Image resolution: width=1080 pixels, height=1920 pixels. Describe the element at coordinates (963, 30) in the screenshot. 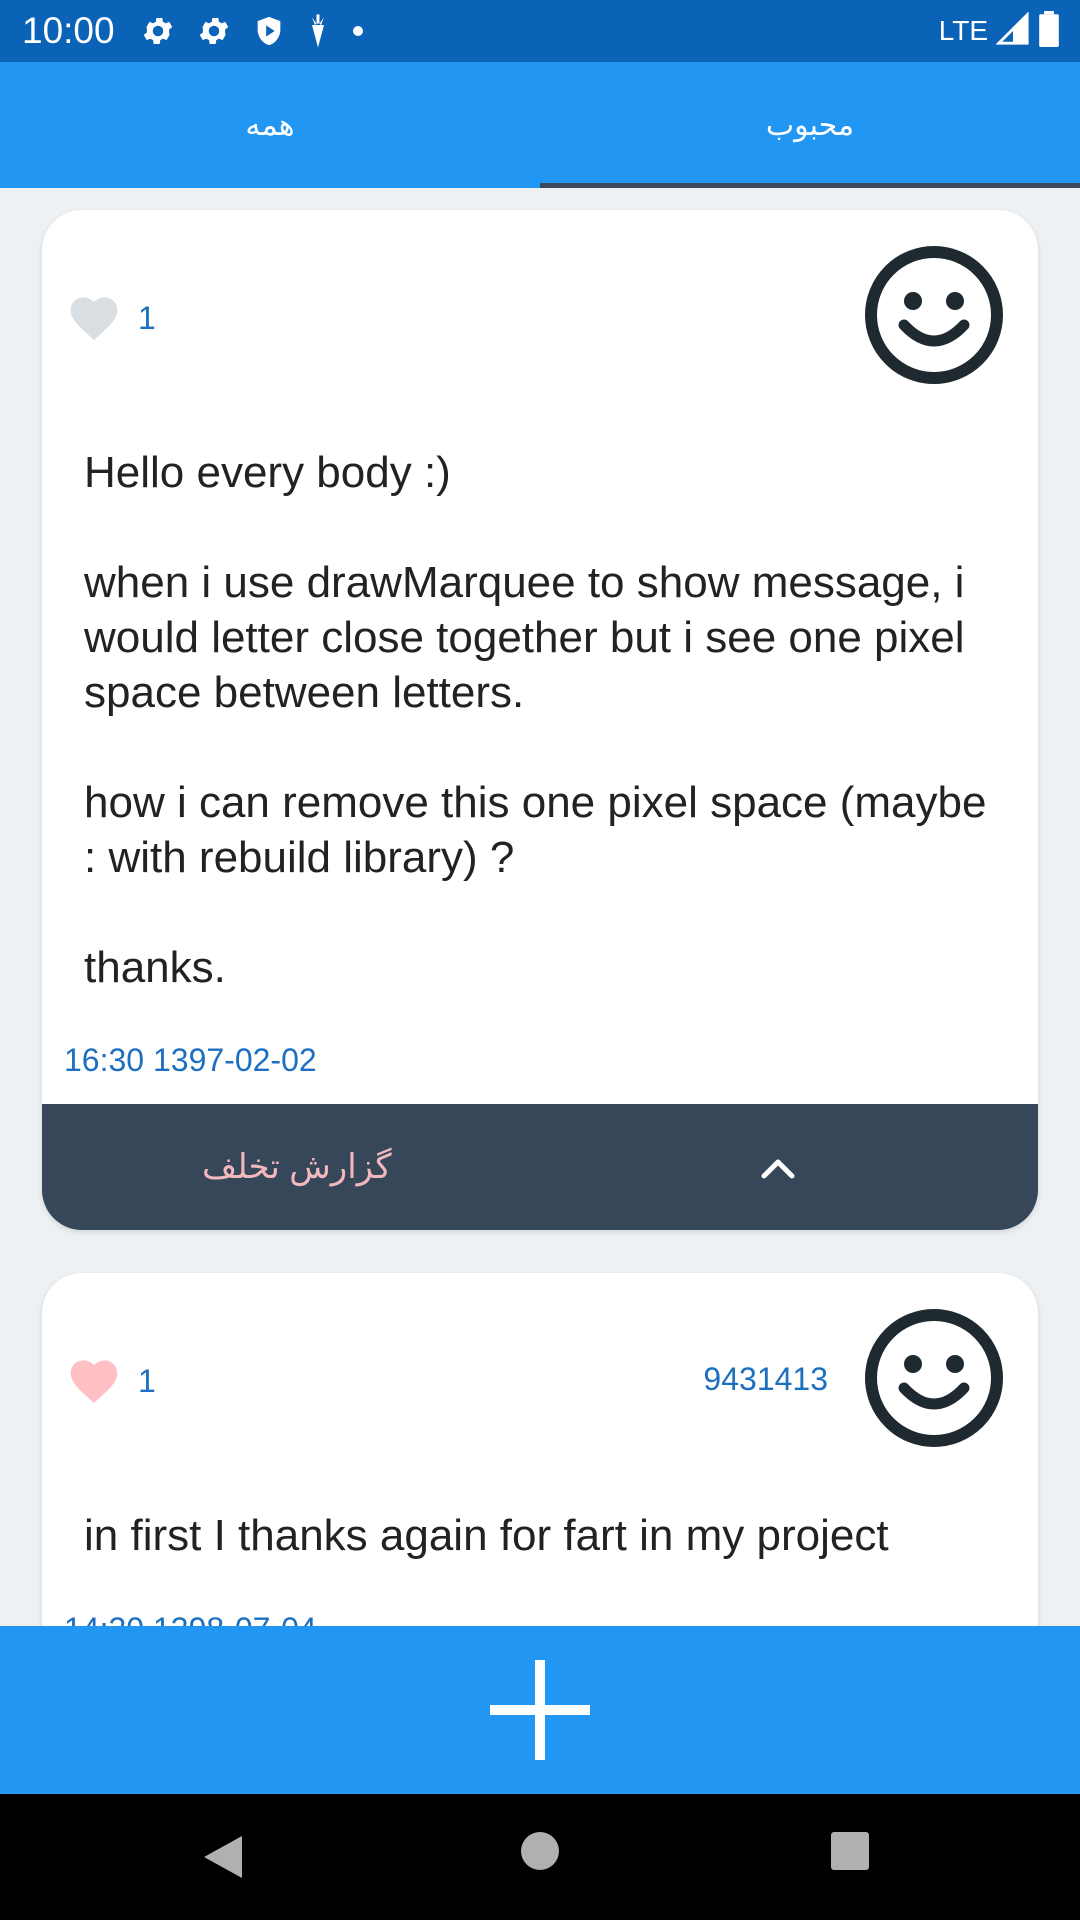

I see `network-type: LTE` at that location.